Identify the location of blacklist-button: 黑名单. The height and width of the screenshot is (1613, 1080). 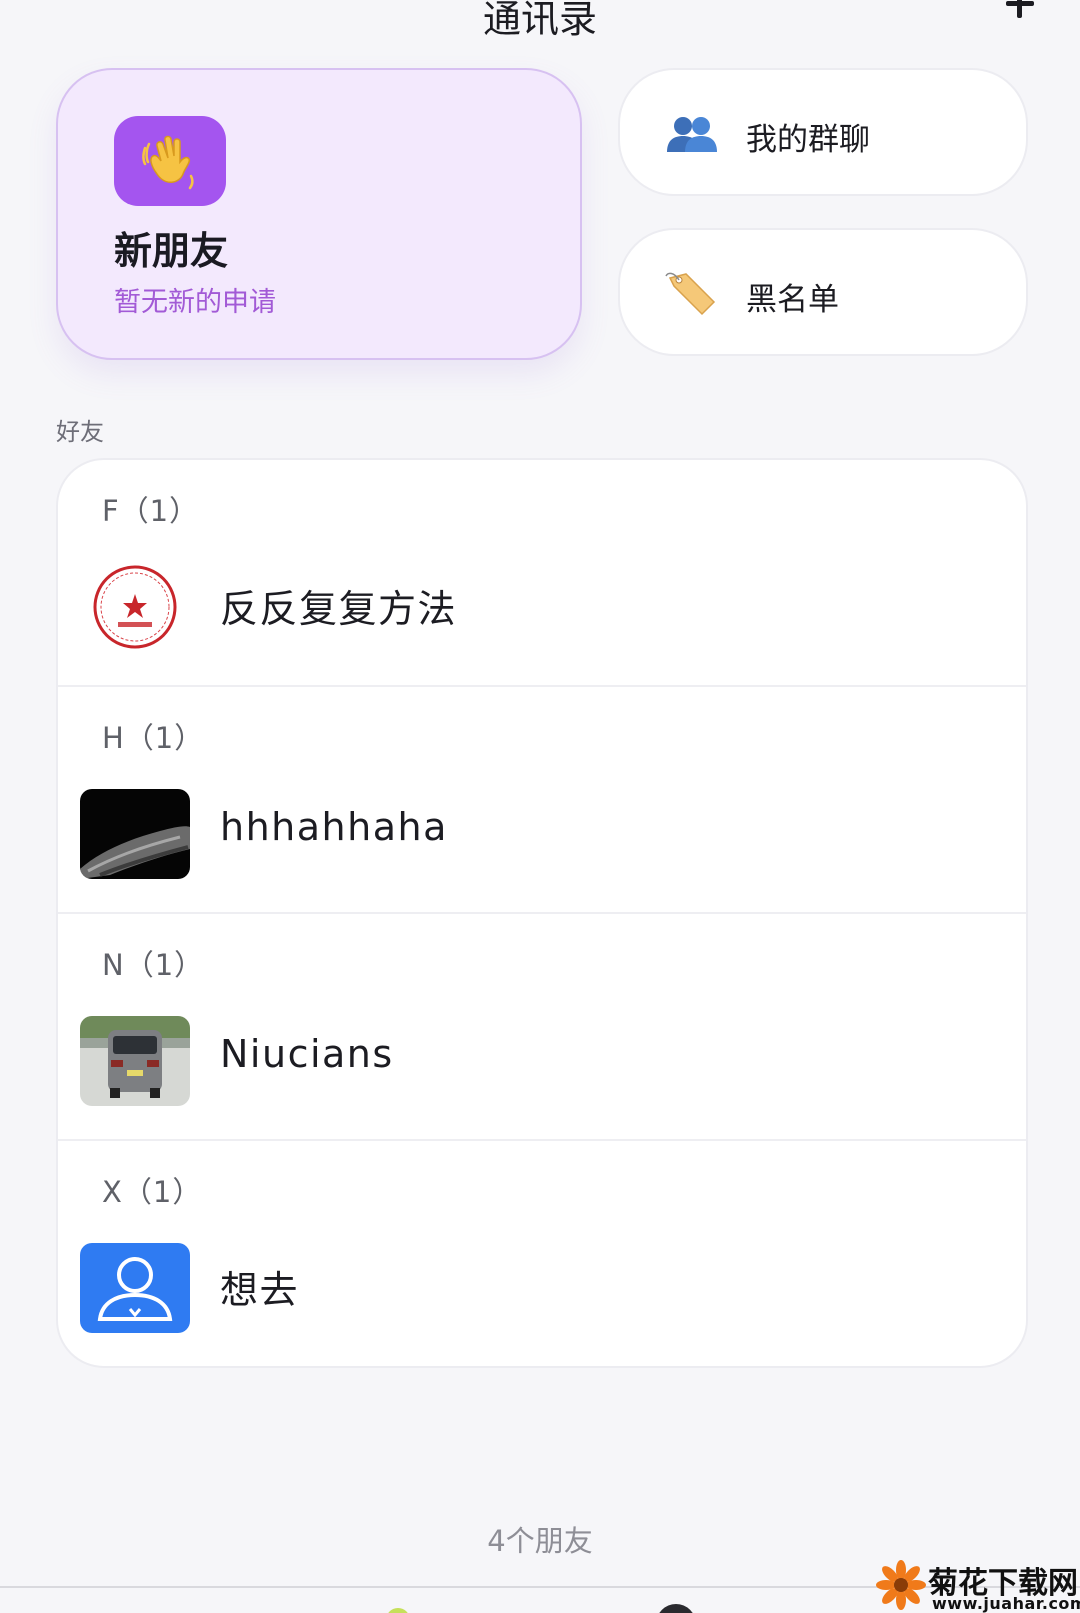
(823, 292).